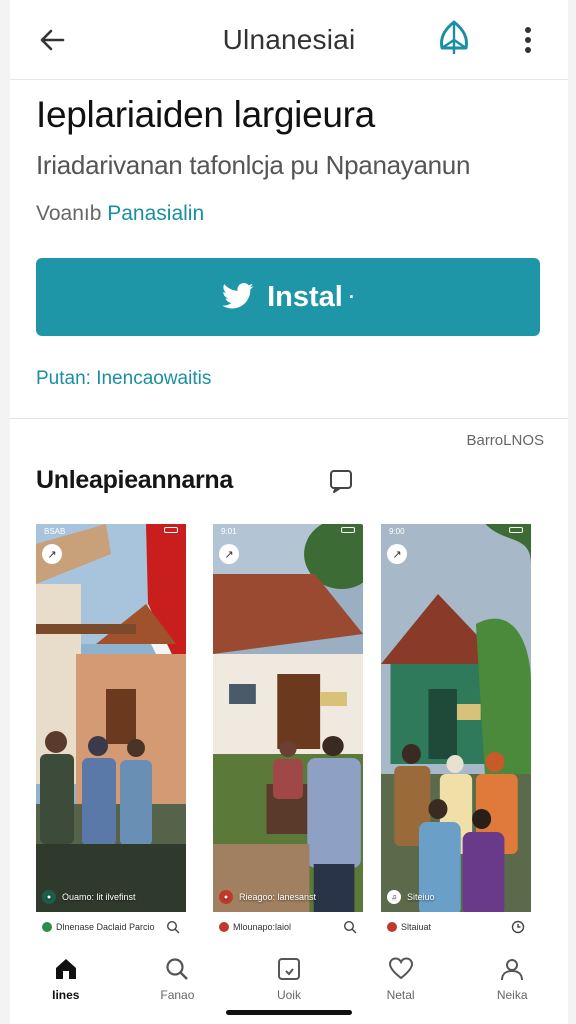  What do you see at coordinates (155, 213) in the screenshot?
I see `developer-link: Panasialin` at bounding box center [155, 213].